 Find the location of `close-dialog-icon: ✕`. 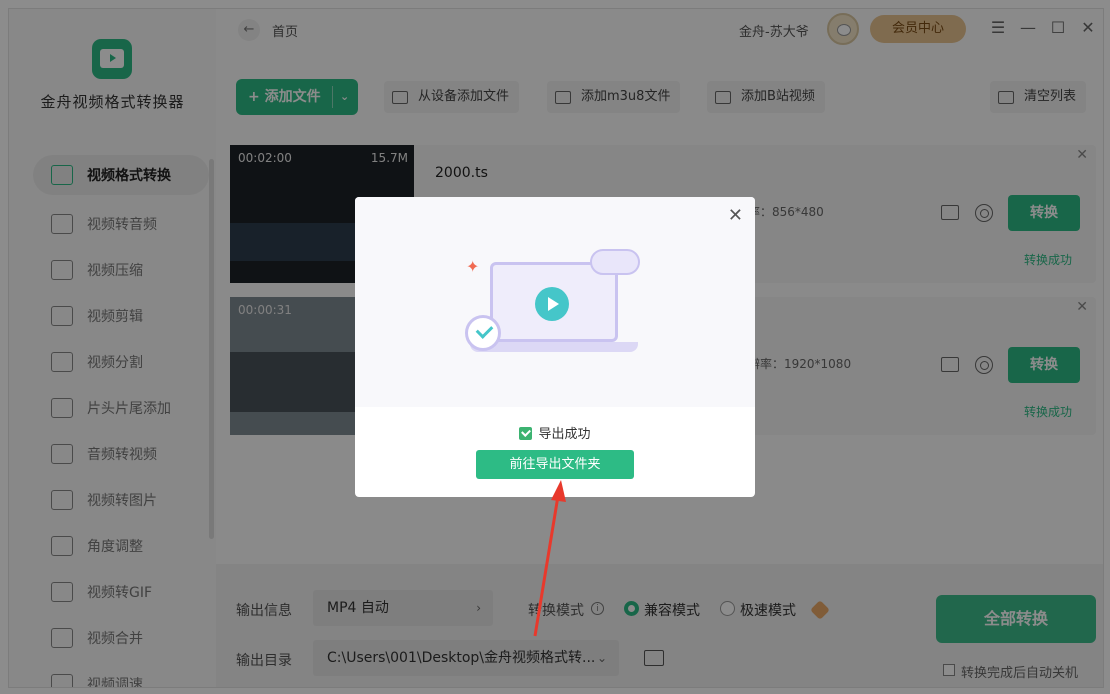

close-dialog-icon: ✕ is located at coordinates (735, 215).